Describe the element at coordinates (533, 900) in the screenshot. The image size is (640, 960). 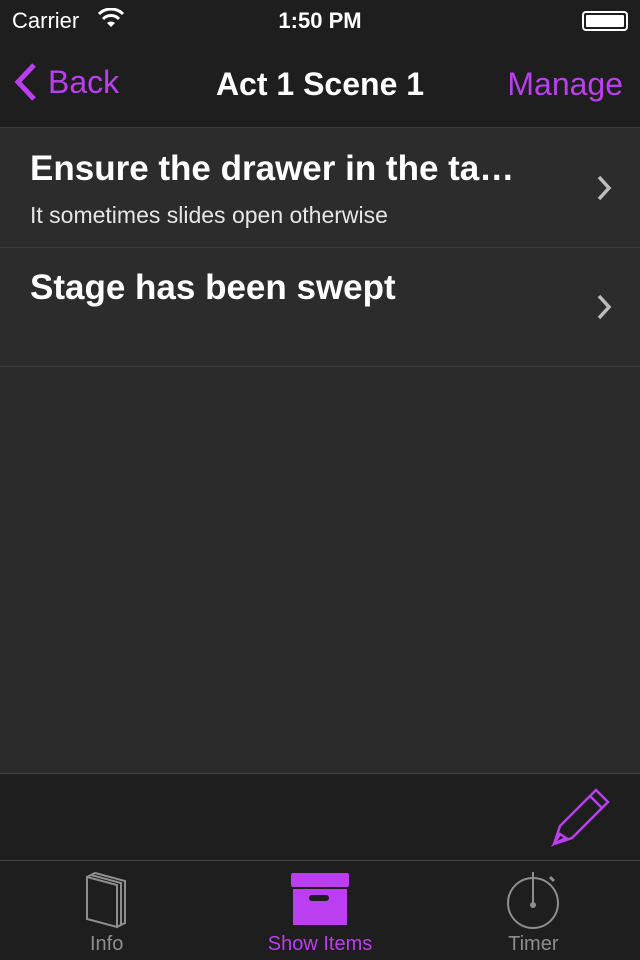
I see `stopwatch-icon` at that location.